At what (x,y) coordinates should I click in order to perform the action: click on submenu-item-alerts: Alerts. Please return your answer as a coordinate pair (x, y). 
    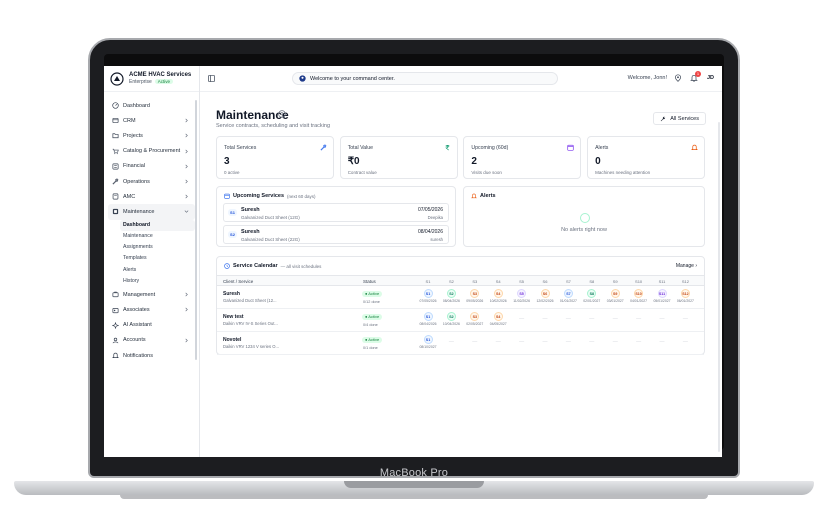
    Looking at the image, I should click on (157, 270).